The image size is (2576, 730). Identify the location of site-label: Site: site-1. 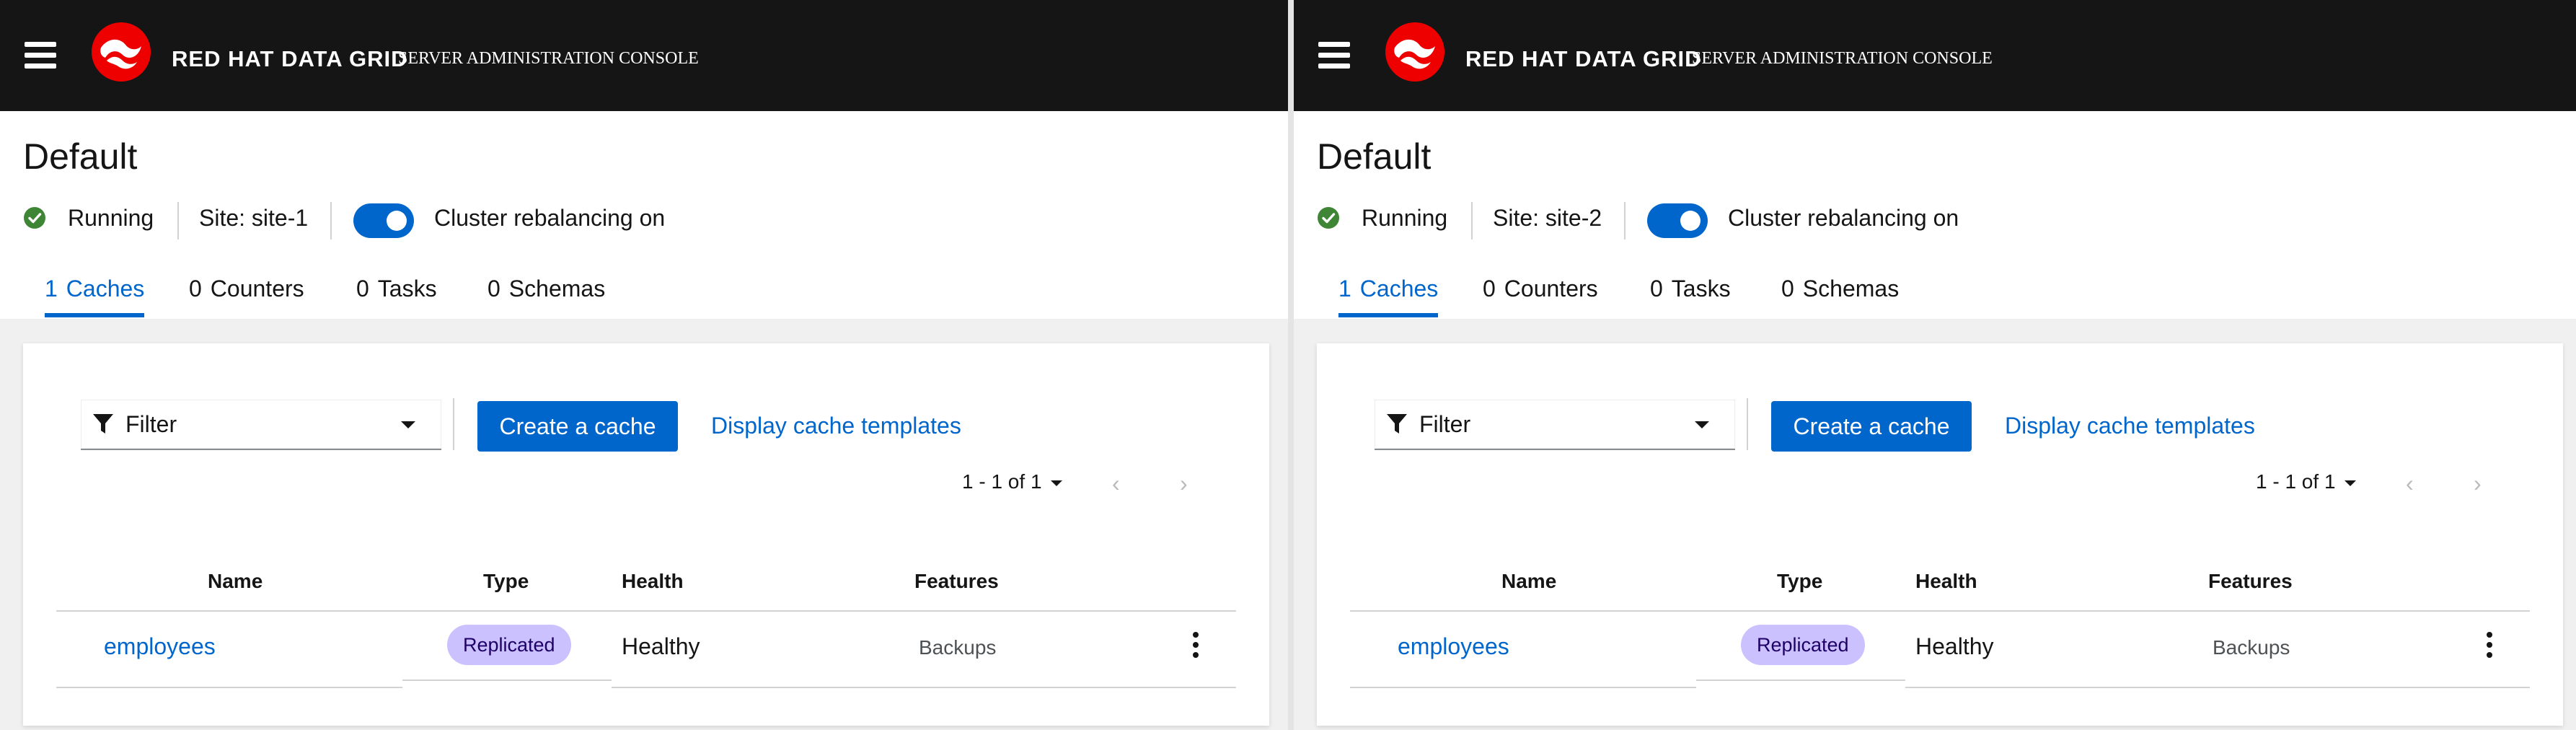
(254, 218).